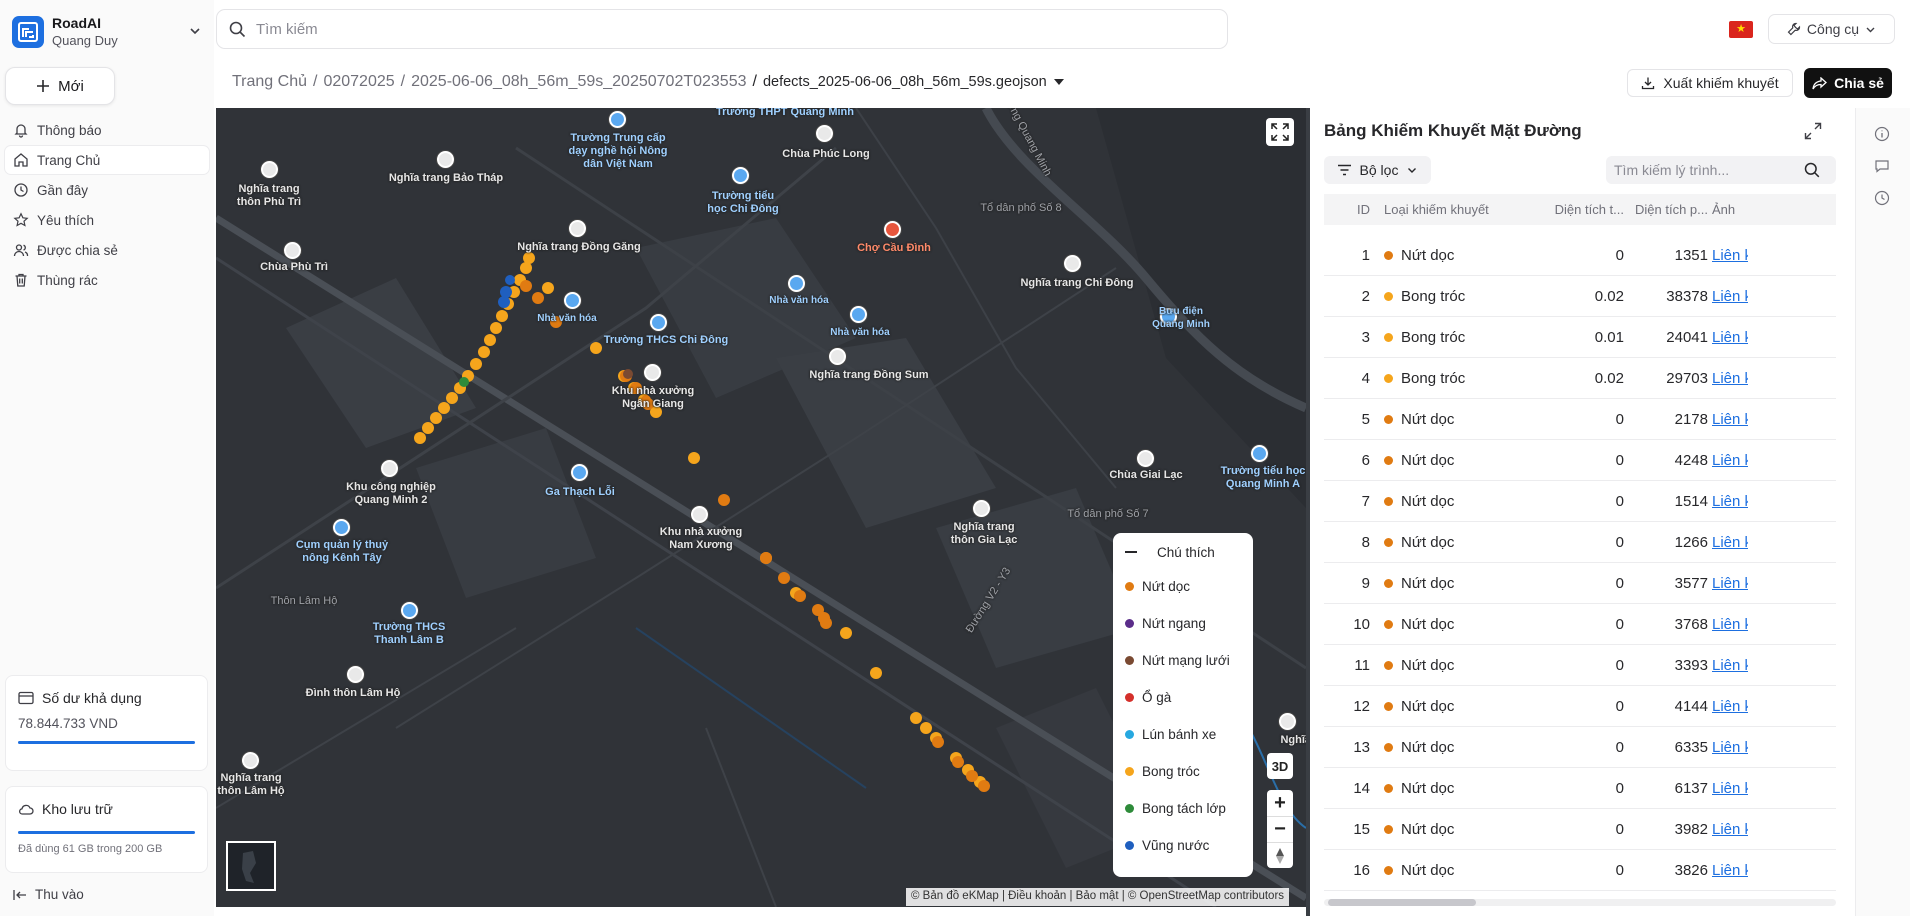  What do you see at coordinates (1280, 855) in the screenshot?
I see `compass-button` at bounding box center [1280, 855].